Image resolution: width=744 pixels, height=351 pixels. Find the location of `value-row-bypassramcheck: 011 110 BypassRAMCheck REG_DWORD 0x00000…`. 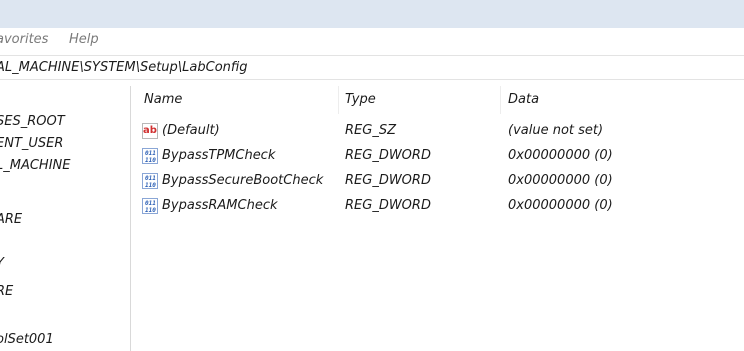

value-row-bypassramcheck: 011 110 BypassRAMCheck REG_DWORD 0x00000… is located at coordinates (439, 206).